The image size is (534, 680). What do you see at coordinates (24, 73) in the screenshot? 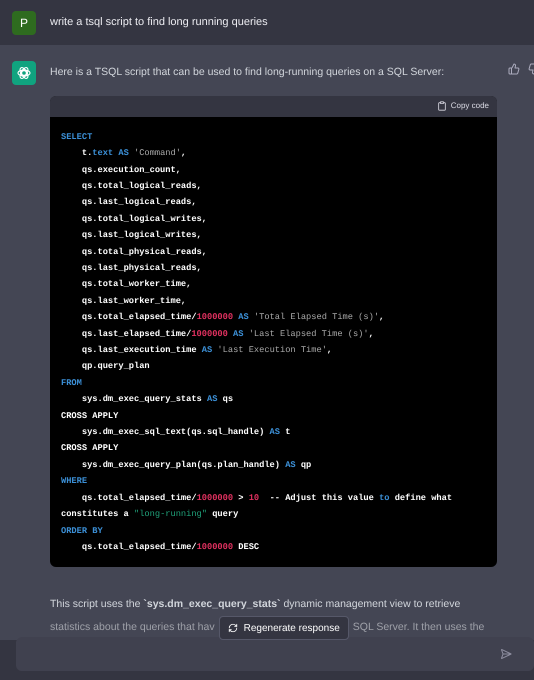
I see `knot-logo-icon` at bounding box center [24, 73].